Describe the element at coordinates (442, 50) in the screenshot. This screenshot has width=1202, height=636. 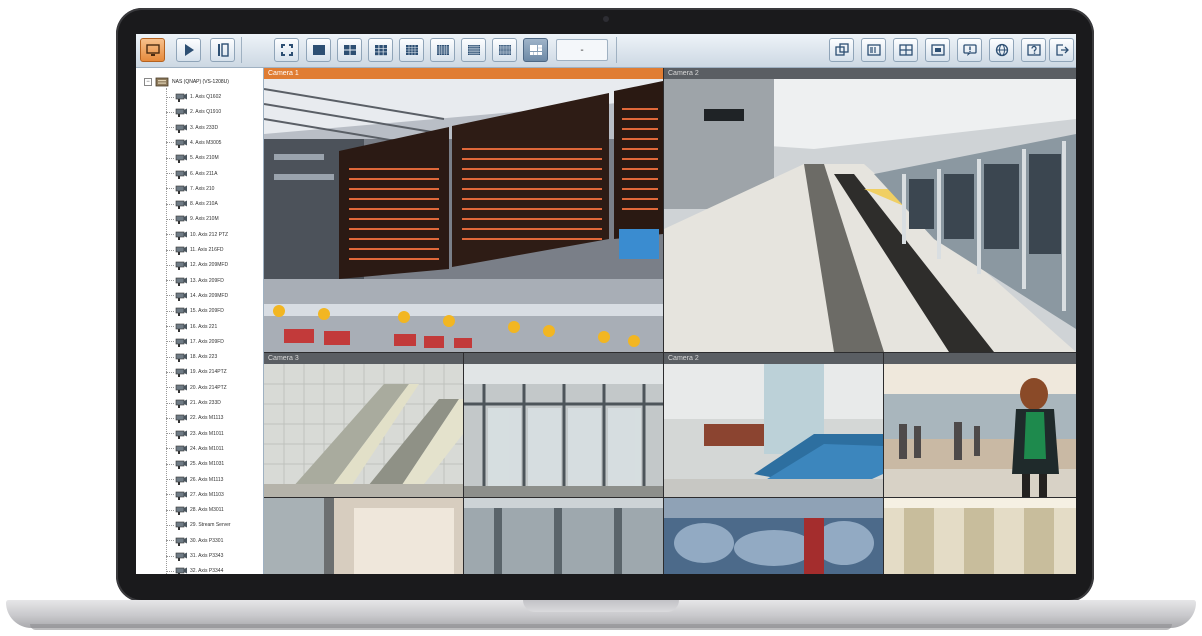
I see `layout-5x5-icon` at that location.